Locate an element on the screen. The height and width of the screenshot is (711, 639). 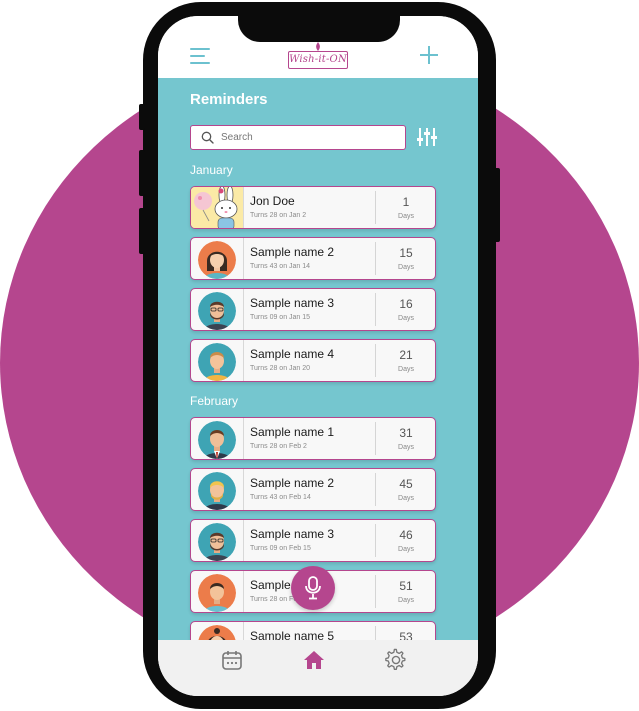
reminder-subtitle: Turns 28 on Jan 2 is located at coordinates (278, 215).